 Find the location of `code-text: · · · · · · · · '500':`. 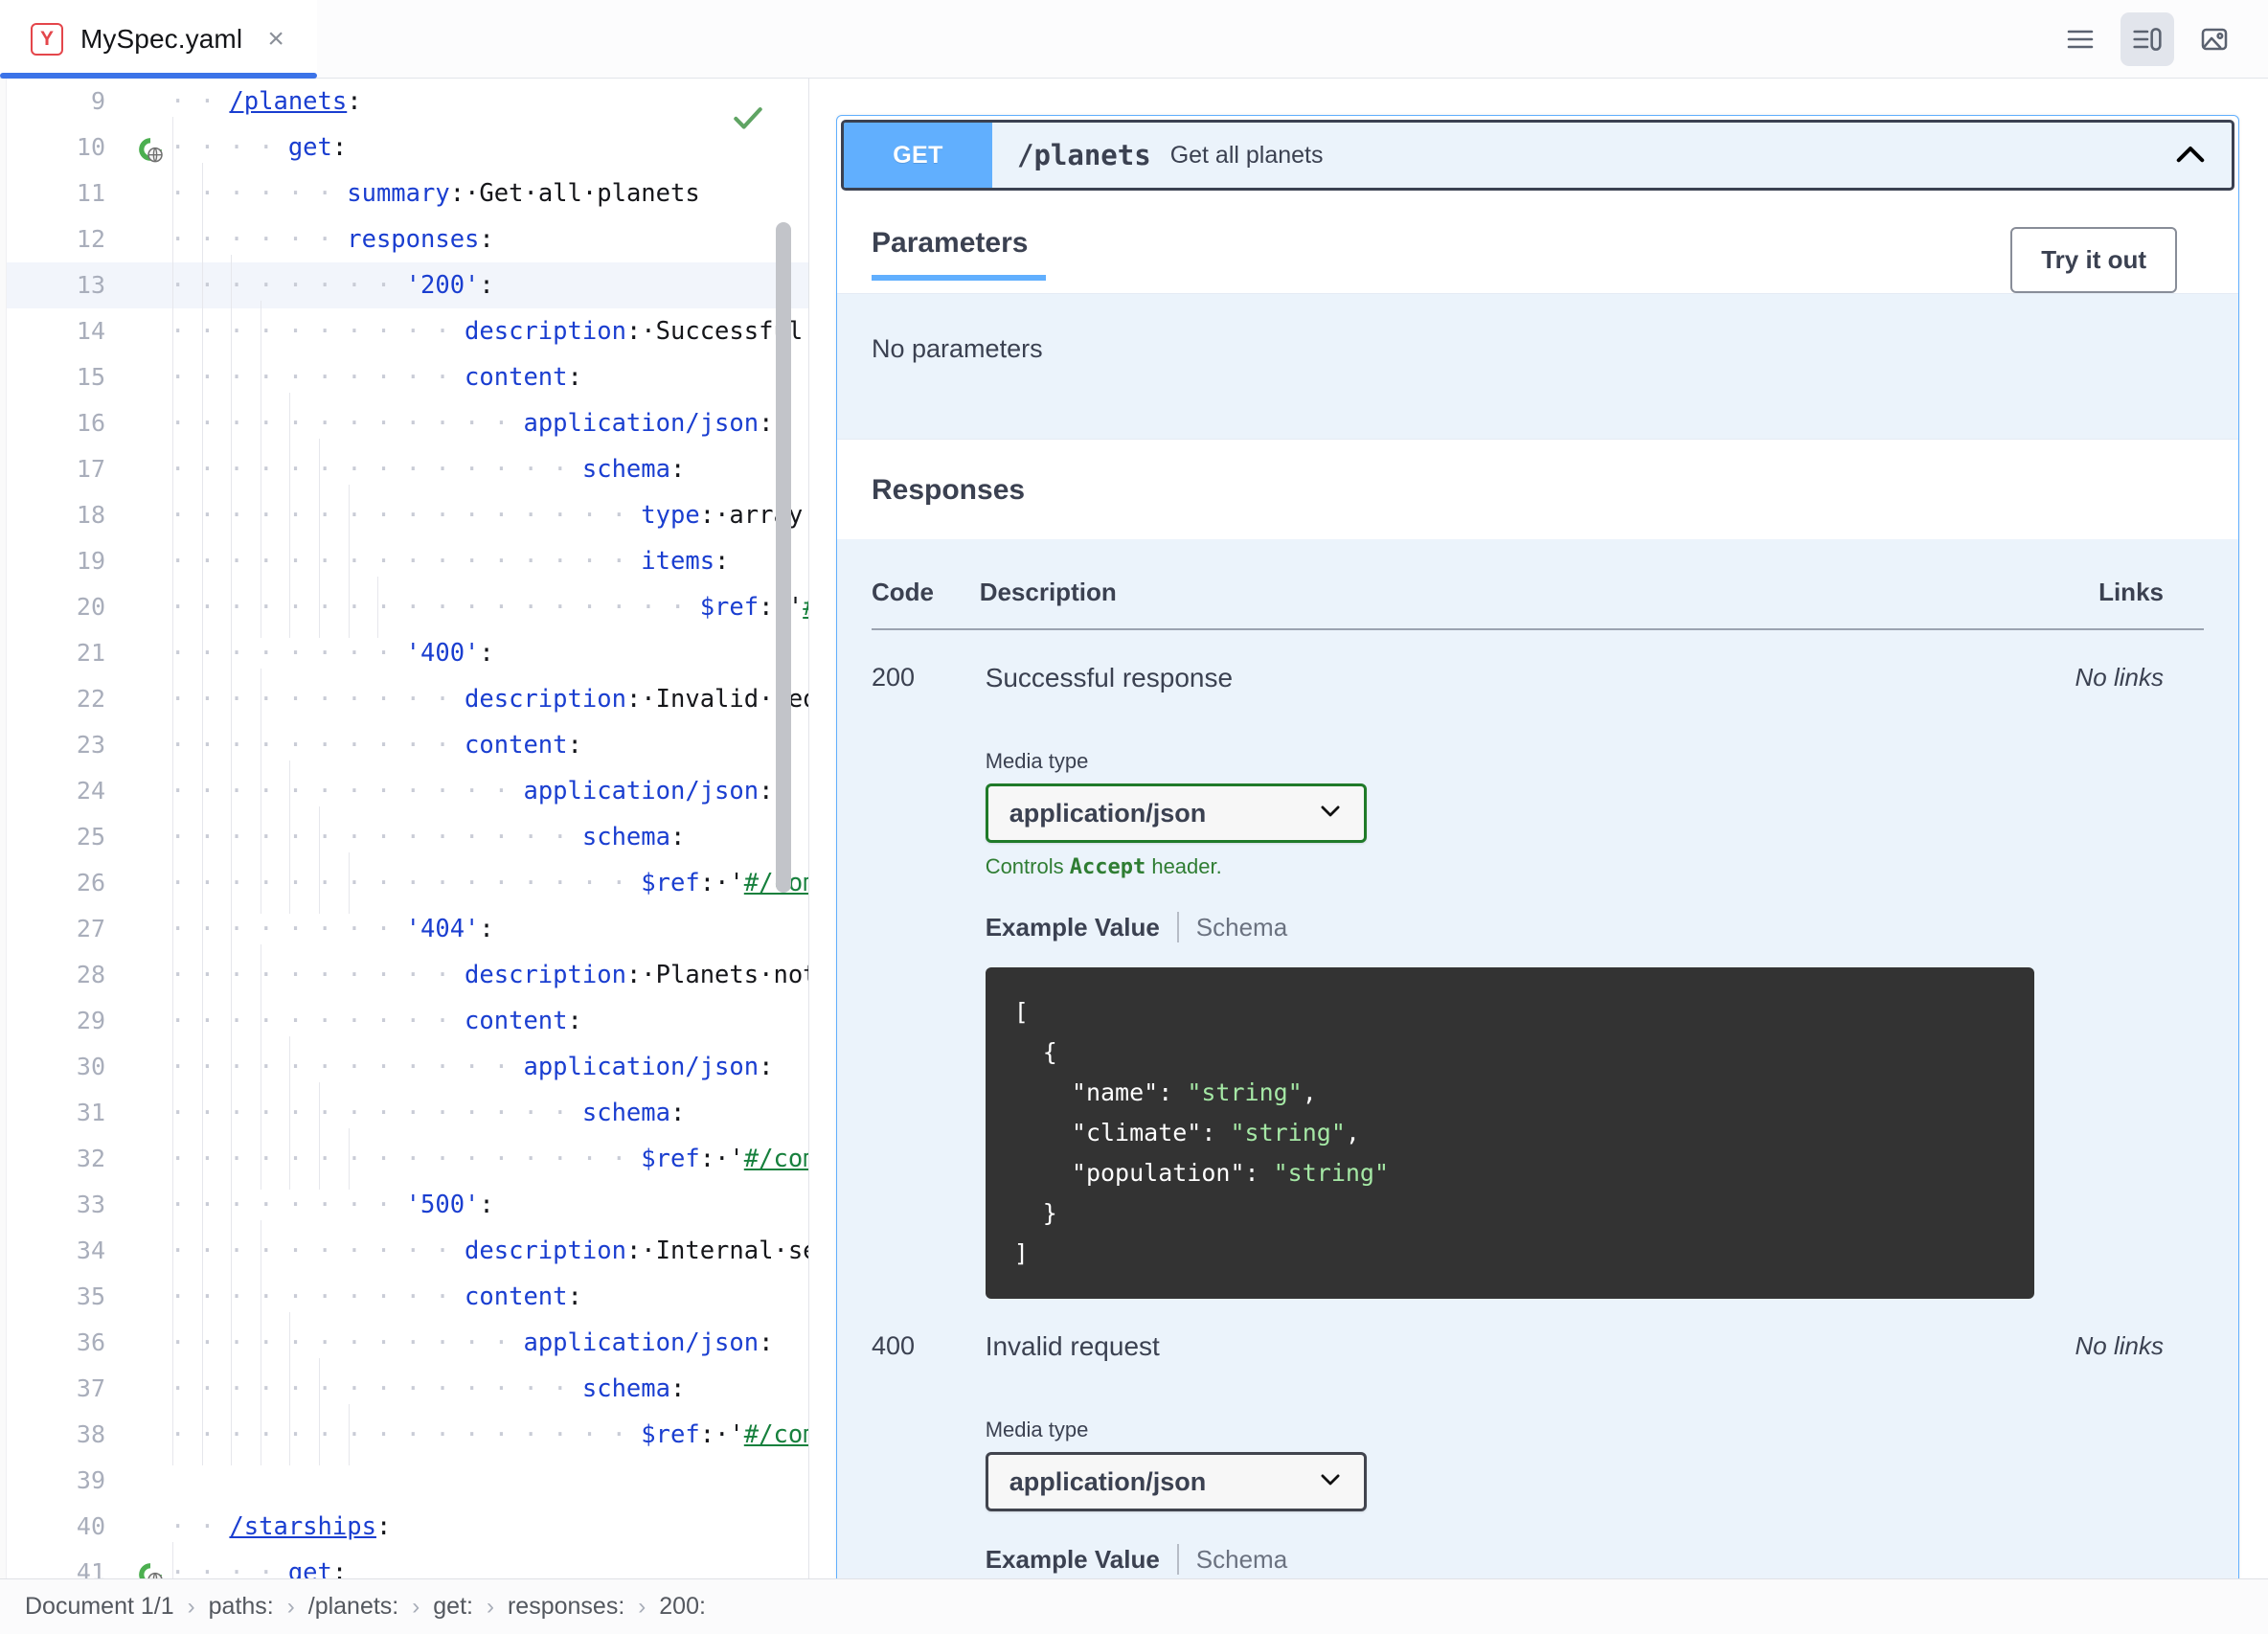

code-text: · · · · · · · · '500': is located at coordinates (486, 1205).